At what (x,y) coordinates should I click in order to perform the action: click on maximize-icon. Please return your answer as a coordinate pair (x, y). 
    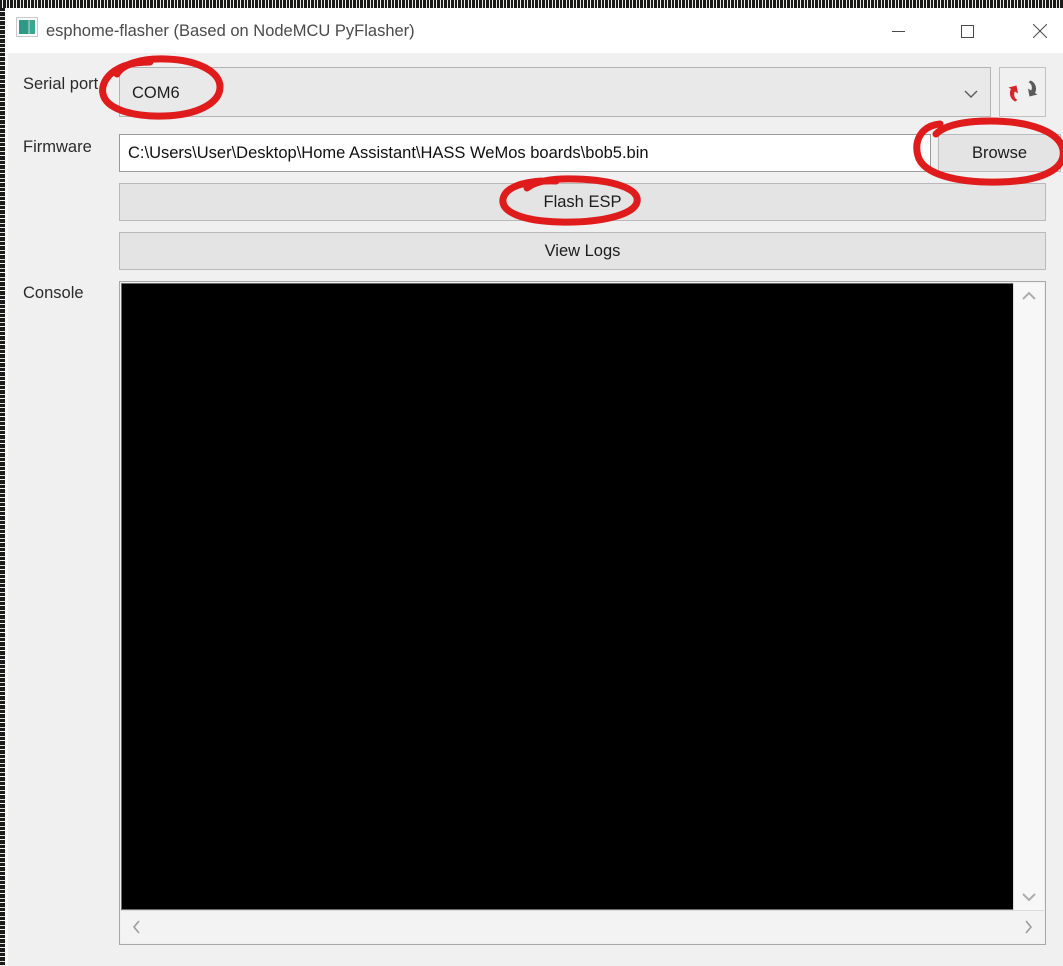
    Looking at the image, I should click on (967, 31).